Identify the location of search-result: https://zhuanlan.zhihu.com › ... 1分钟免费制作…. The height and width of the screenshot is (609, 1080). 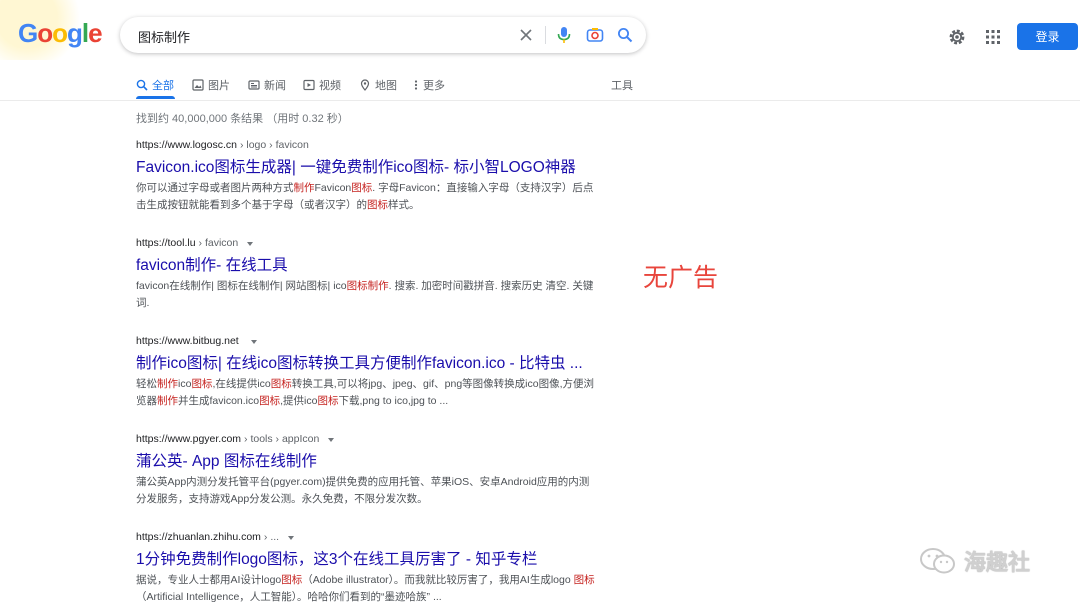
(366, 568).